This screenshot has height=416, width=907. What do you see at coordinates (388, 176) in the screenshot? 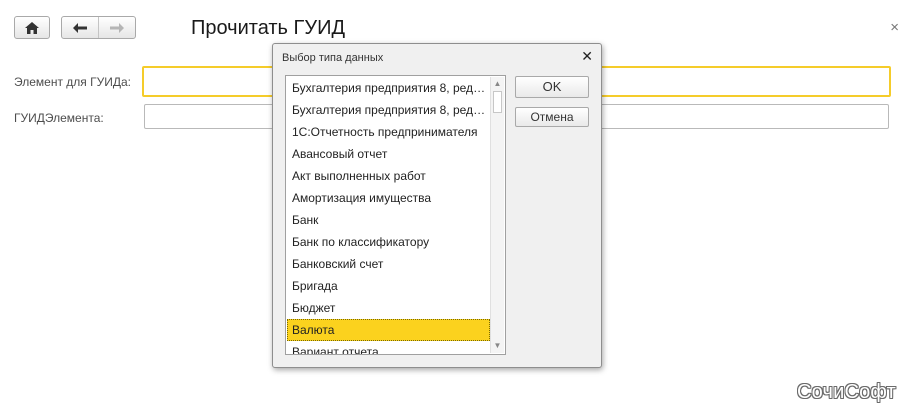
I see `list-item: Акт выполненных работ` at bounding box center [388, 176].